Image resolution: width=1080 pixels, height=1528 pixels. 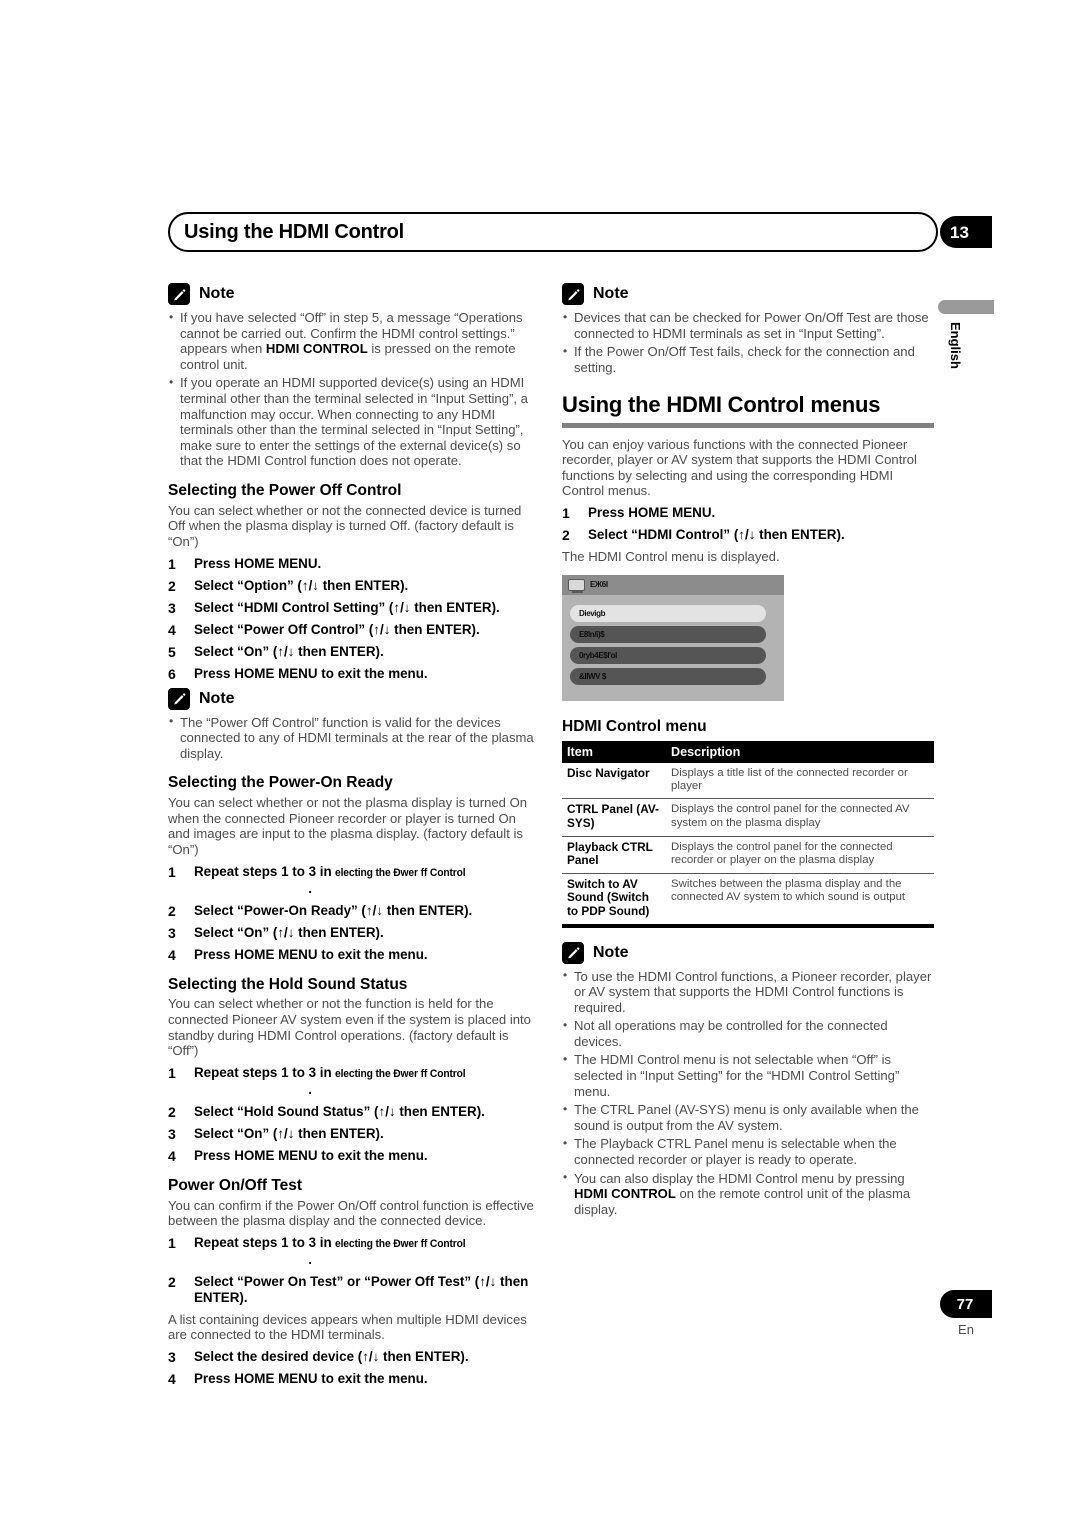 What do you see at coordinates (671, 556) in the screenshot?
I see `section-body: The HDMI Control menu is displayed.` at bounding box center [671, 556].